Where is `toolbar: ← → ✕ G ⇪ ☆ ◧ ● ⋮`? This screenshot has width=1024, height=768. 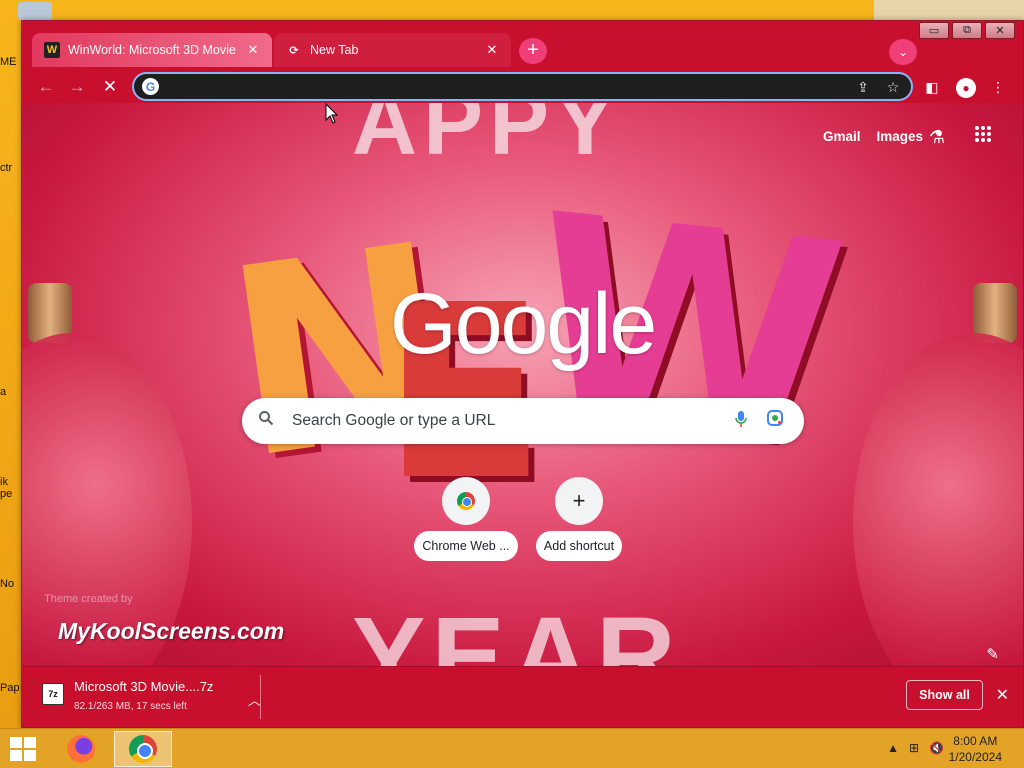 toolbar: ← → ✕ G ⇪ ☆ ◧ ● ⋮ is located at coordinates (522, 87).